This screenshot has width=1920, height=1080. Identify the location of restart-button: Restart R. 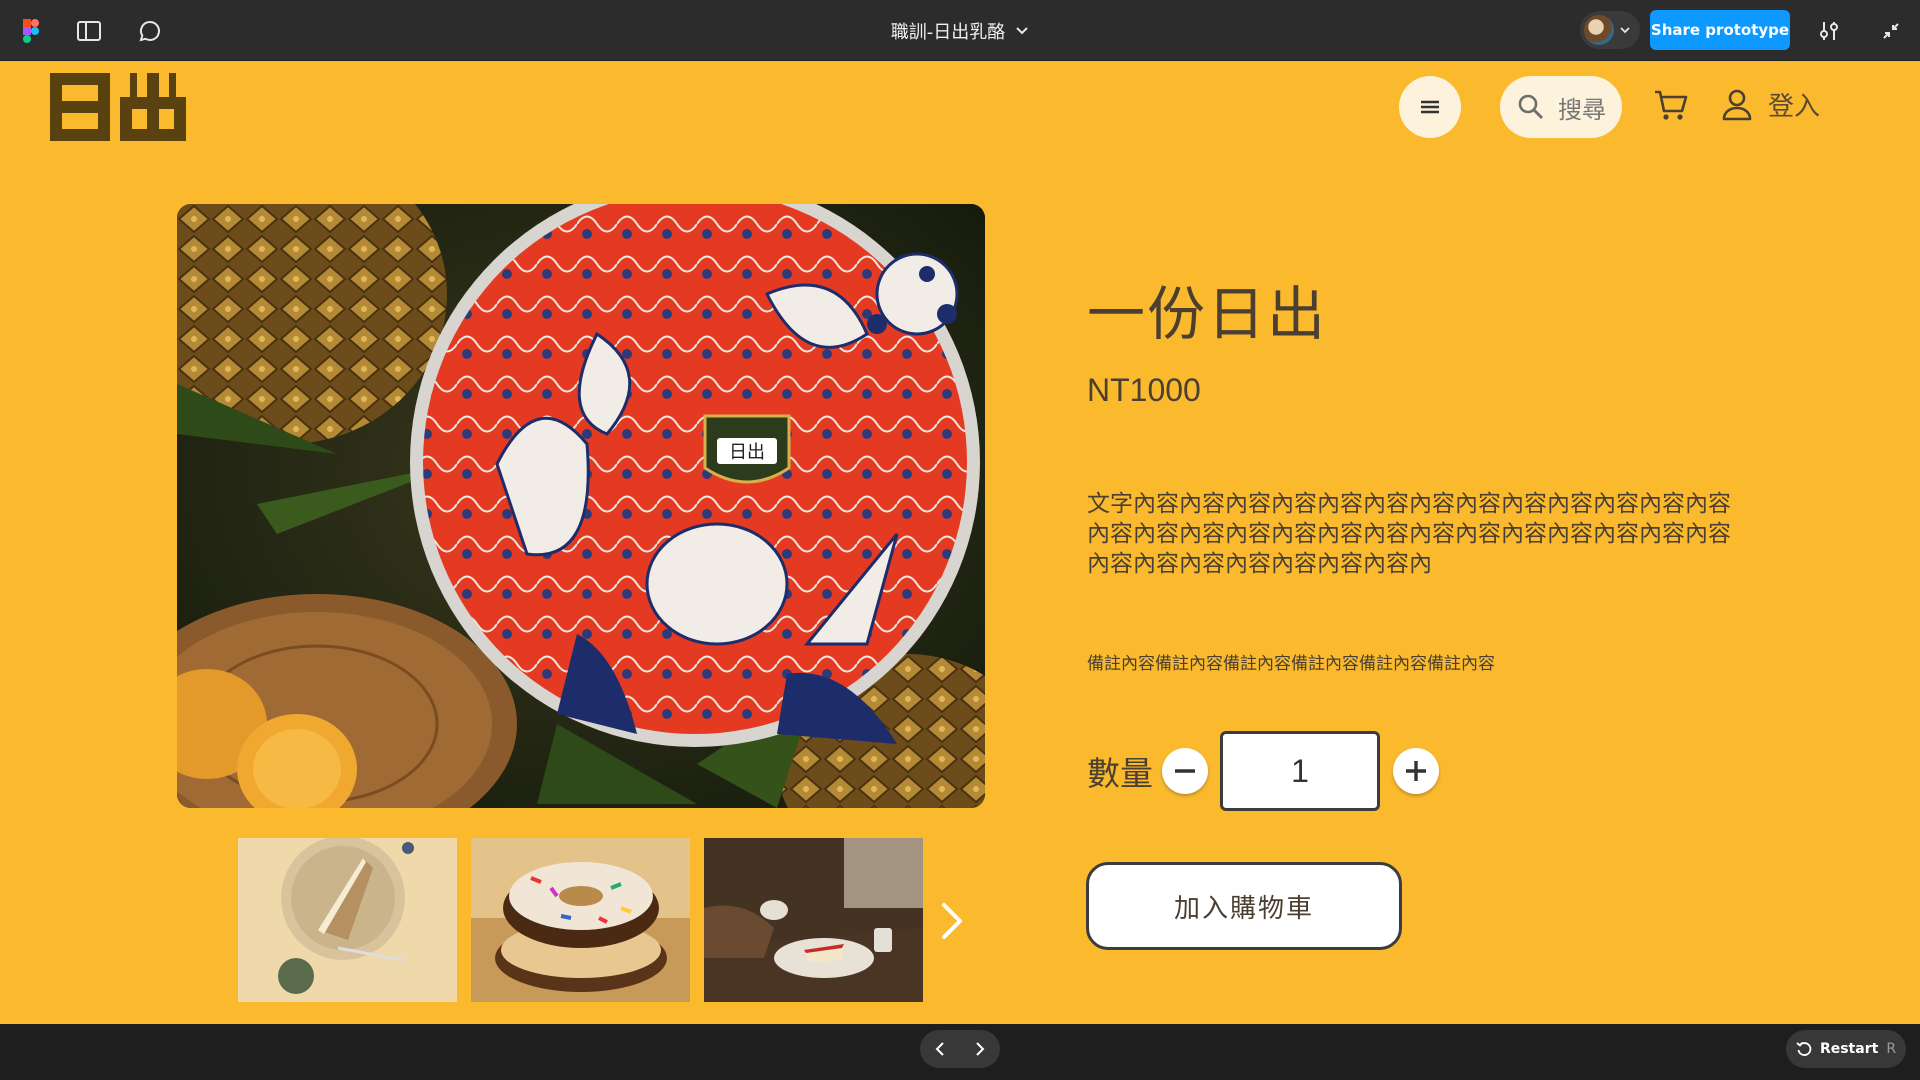
(1846, 1049).